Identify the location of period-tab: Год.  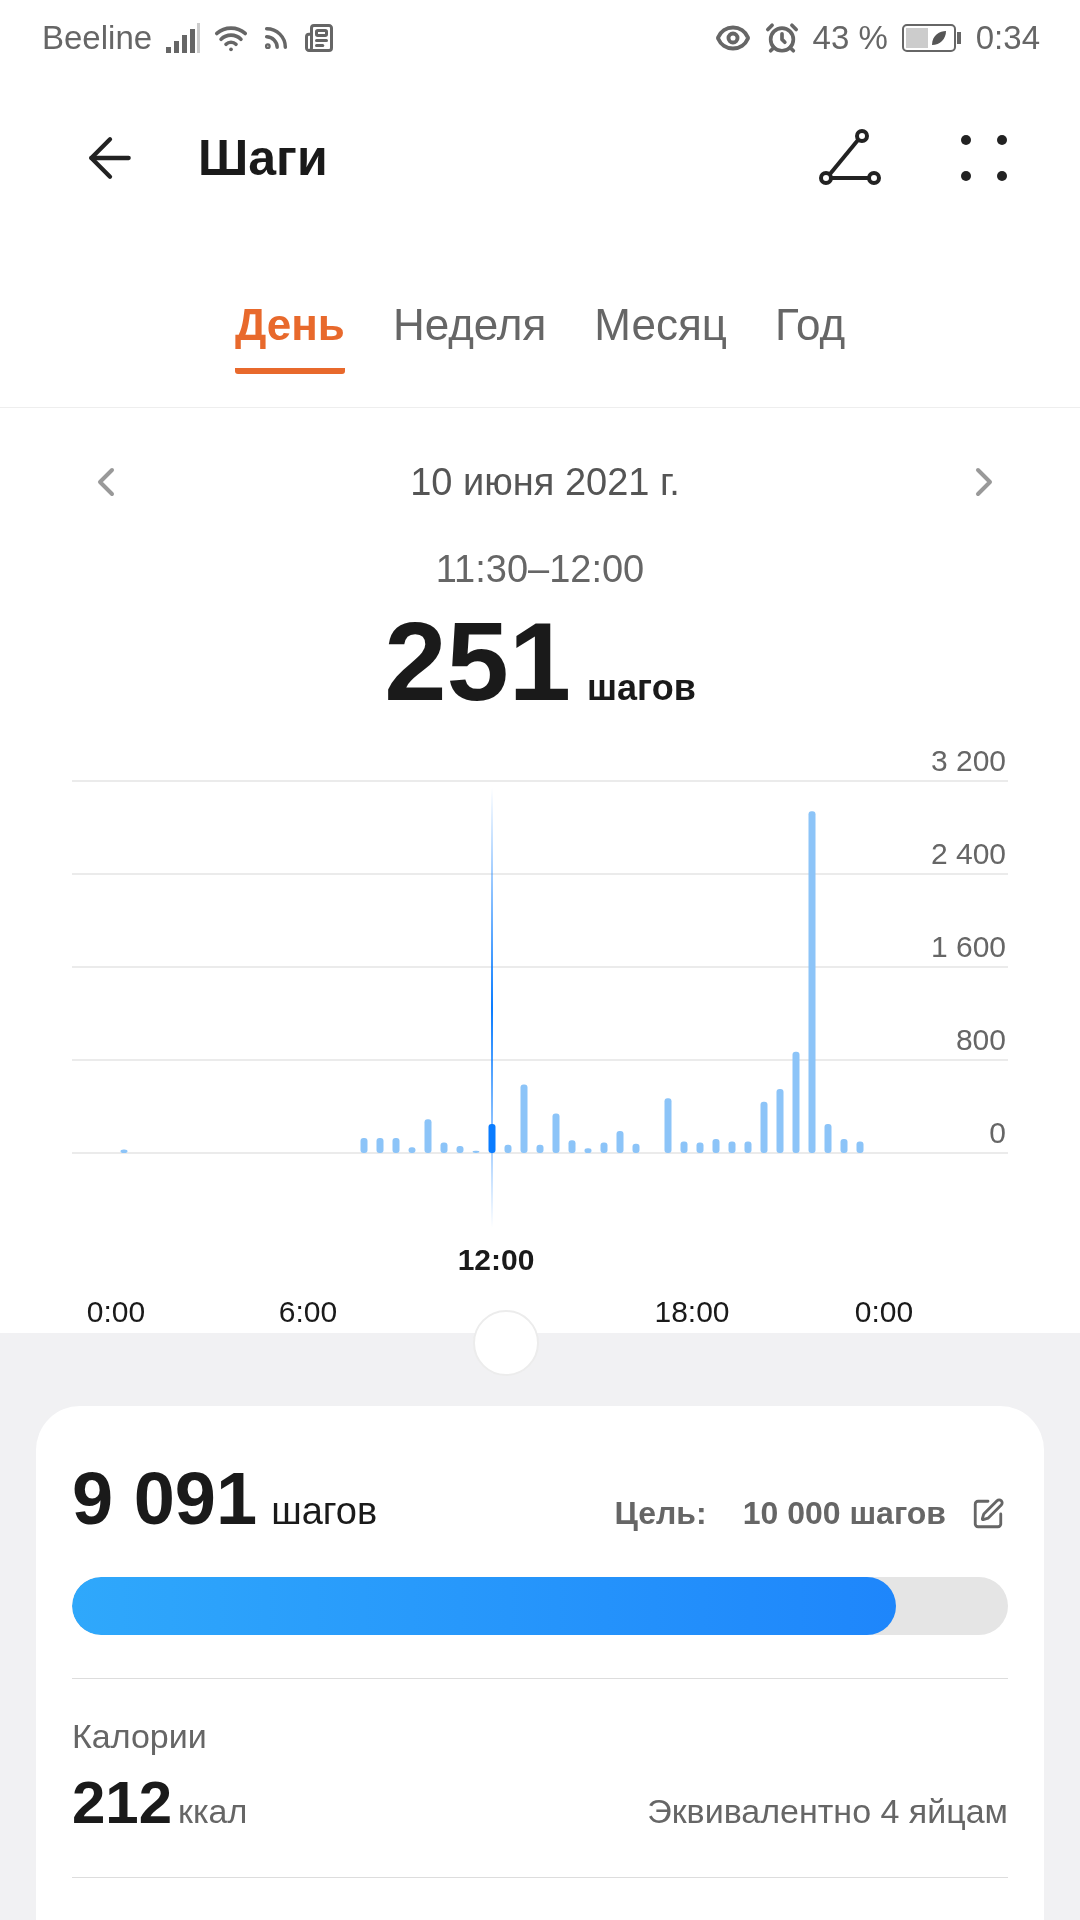
(810, 337).